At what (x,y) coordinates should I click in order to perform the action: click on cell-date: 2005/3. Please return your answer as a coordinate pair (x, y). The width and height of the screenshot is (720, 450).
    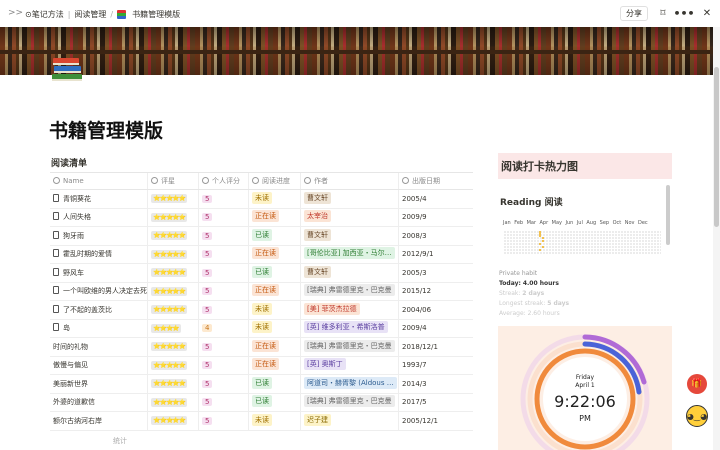
    Looking at the image, I should click on (435, 273).